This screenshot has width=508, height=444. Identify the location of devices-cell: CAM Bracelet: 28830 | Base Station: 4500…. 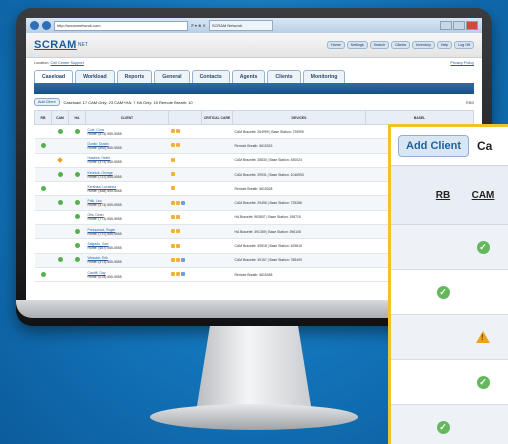
(299, 160).